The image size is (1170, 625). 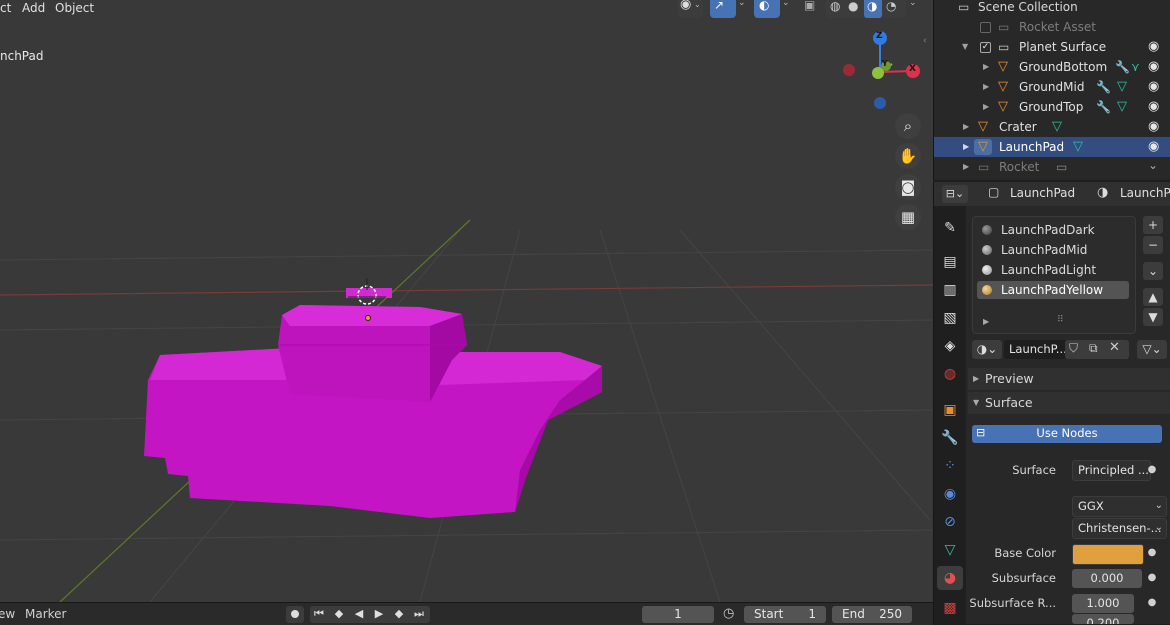 What do you see at coordinates (723, 9) in the screenshot?
I see `gizmo-toggle: ↗` at bounding box center [723, 9].